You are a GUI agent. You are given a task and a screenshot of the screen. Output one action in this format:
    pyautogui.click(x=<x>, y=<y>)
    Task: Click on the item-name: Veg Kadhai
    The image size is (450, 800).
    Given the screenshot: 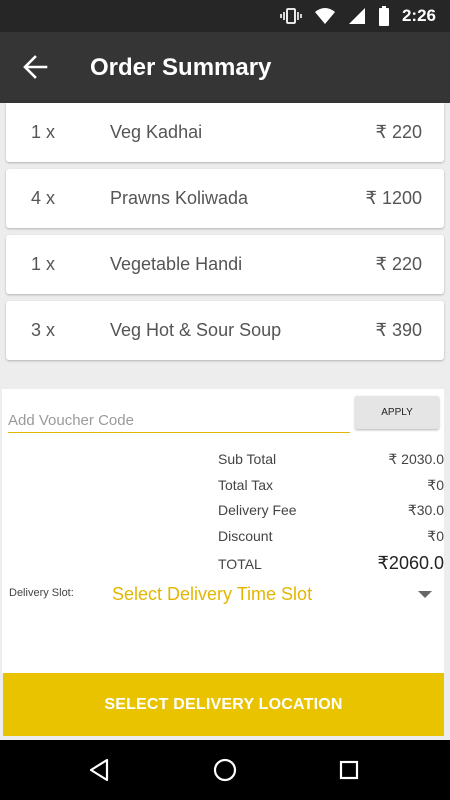 What is the action you would take?
    pyautogui.click(x=156, y=132)
    